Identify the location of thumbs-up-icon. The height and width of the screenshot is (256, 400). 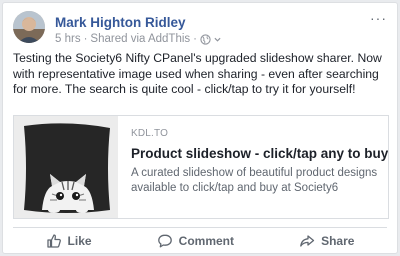
(54, 241).